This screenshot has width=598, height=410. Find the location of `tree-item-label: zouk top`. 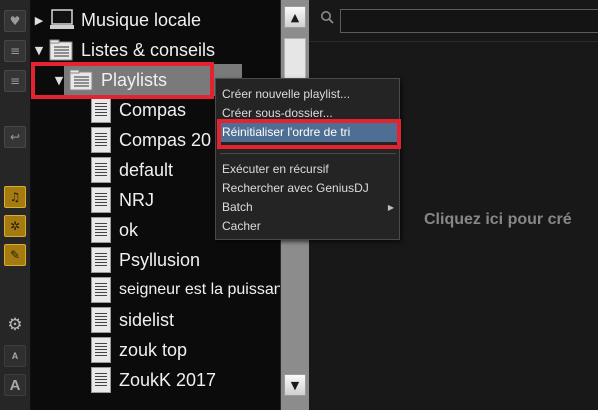

tree-item-label: zouk top is located at coordinates (153, 349).